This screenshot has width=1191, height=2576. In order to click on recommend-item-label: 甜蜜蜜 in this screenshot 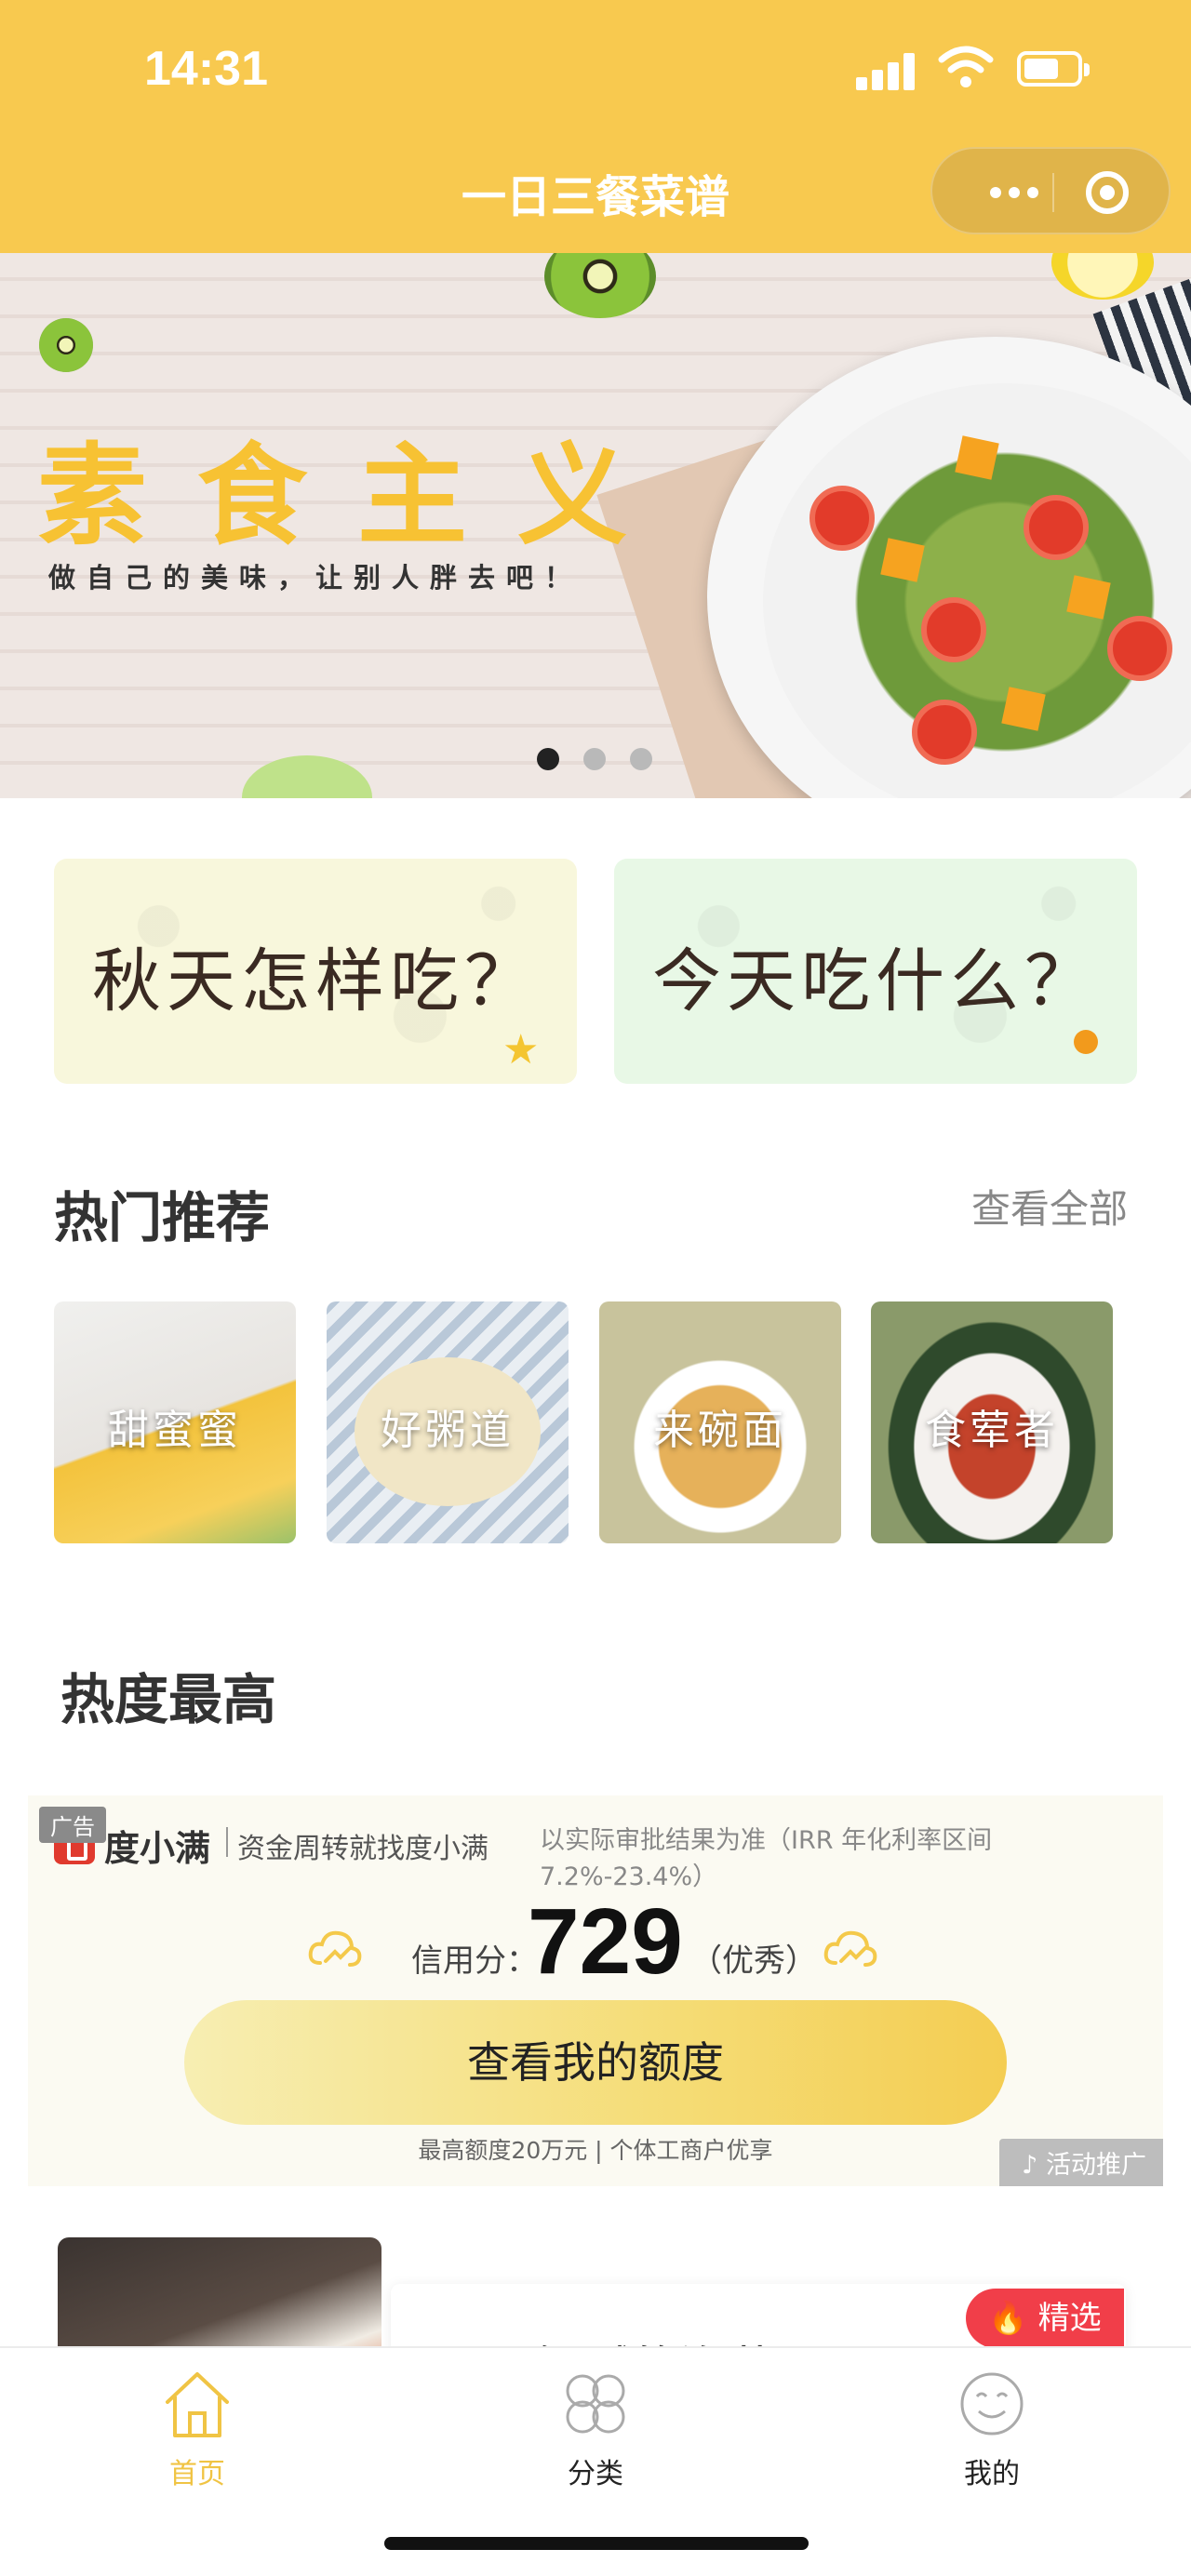, I will do `click(175, 1430)`.